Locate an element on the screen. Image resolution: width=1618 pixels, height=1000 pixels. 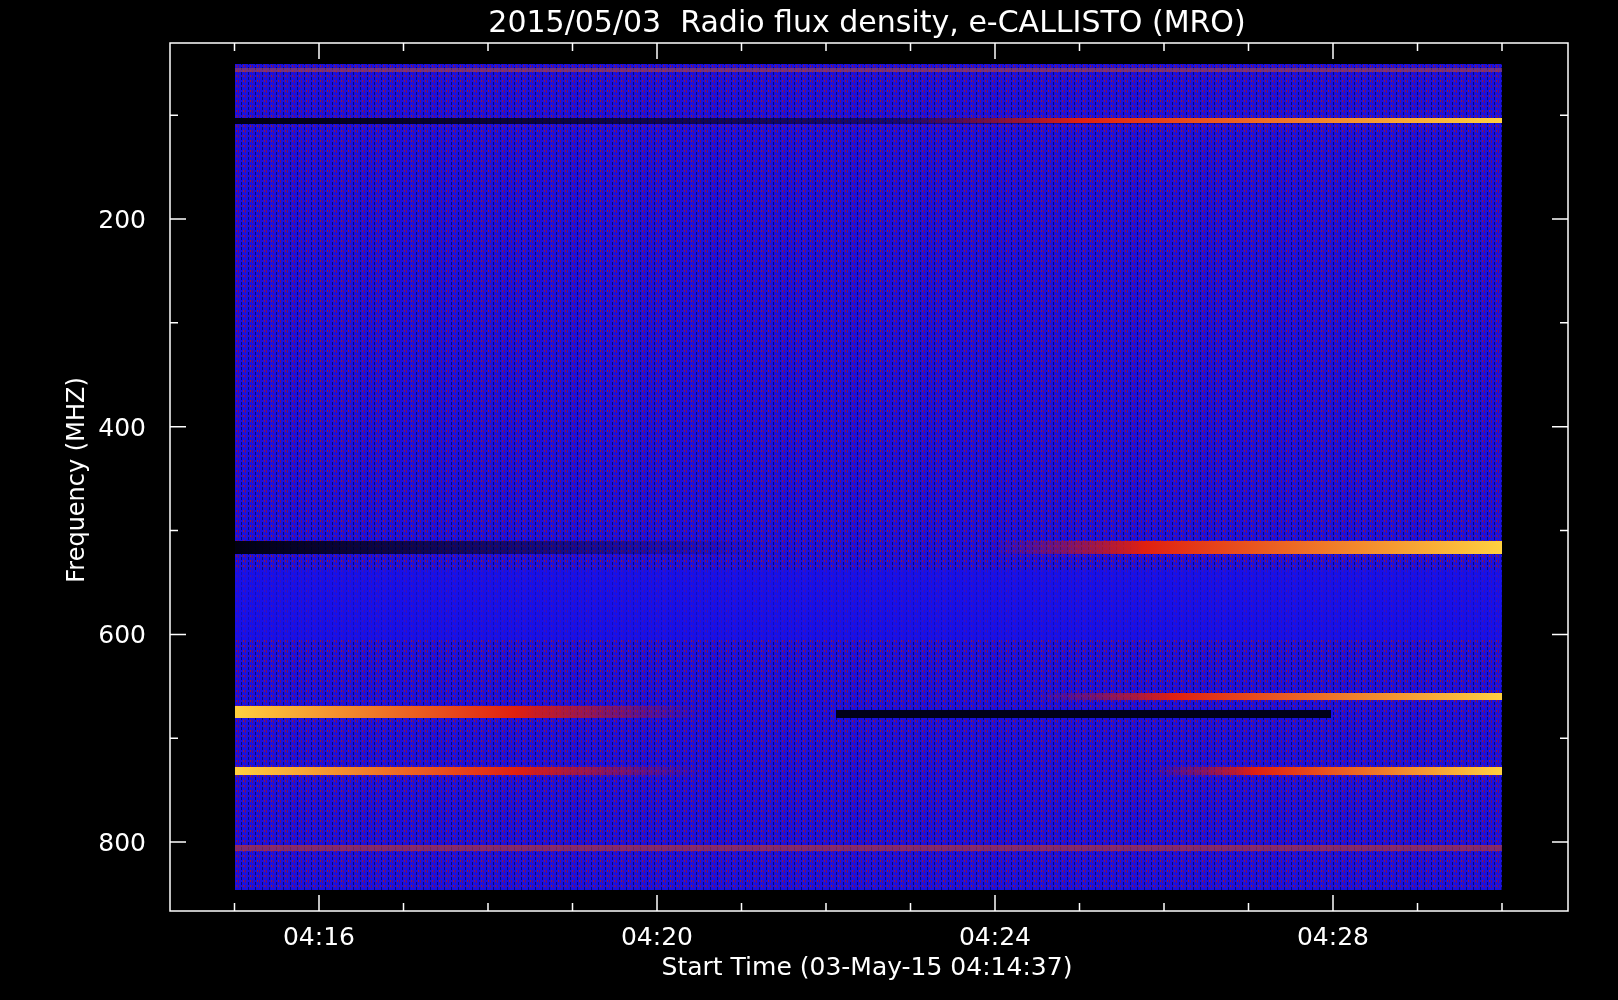
x-tick-label: 04:20 is located at coordinates (657, 936).